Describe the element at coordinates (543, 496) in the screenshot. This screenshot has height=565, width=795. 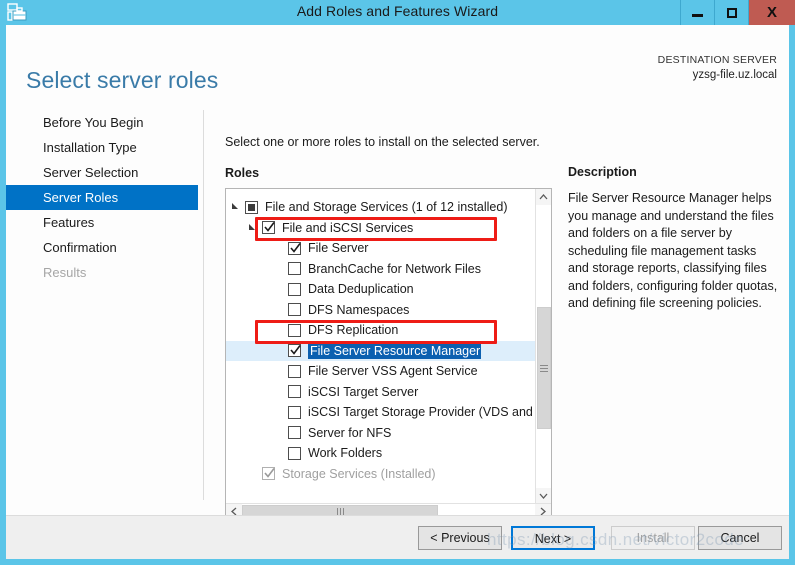
I see `scroll-down-arrow-icon` at that location.